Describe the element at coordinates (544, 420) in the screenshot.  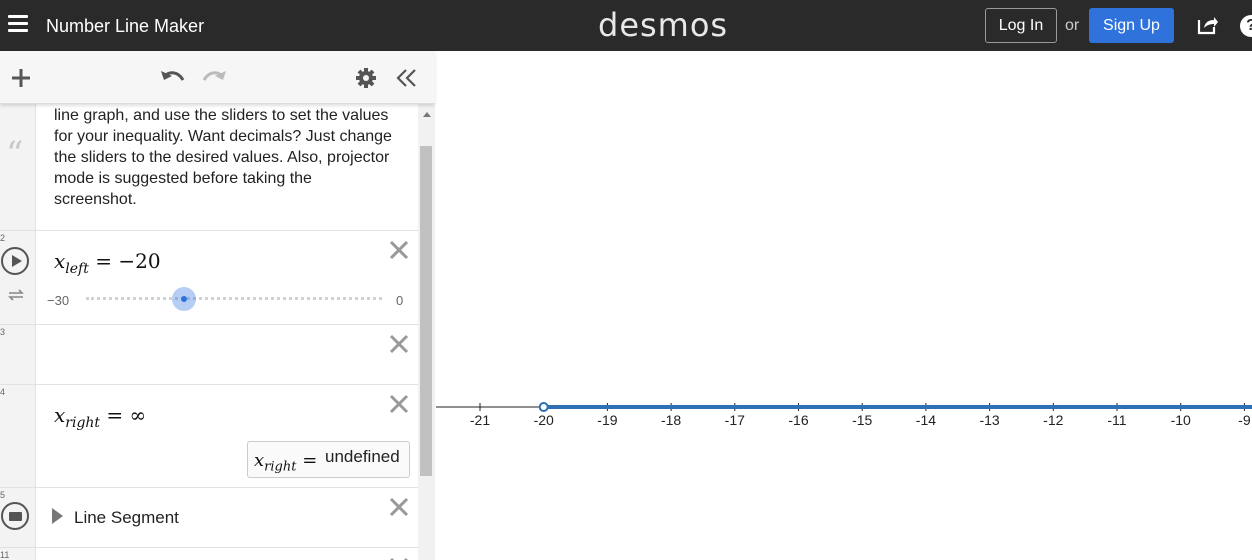
I see `tick-label: -20` at that location.